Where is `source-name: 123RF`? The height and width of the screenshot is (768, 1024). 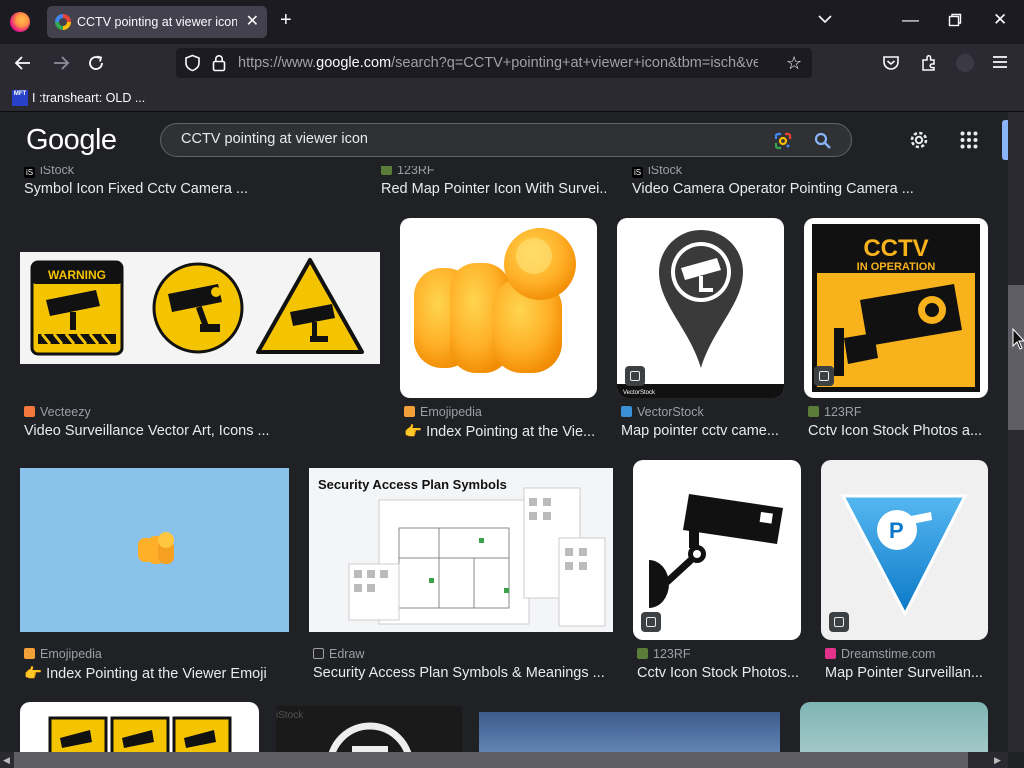 source-name: 123RF is located at coordinates (843, 412).